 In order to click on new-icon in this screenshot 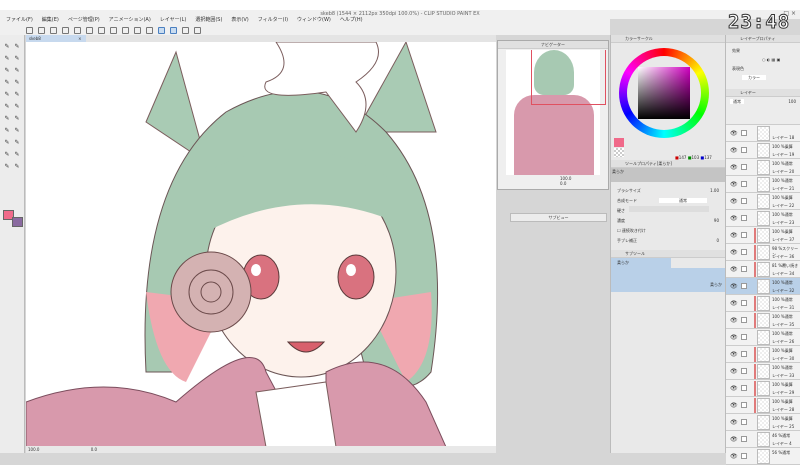, I will do `click(29, 30)`.